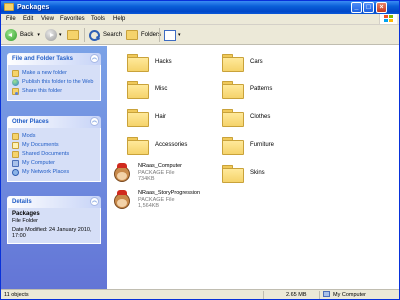 The width and height of the screenshot is (400, 300). What do you see at coordinates (15, 82) in the screenshot?
I see `globe-icon` at bounding box center [15, 82].